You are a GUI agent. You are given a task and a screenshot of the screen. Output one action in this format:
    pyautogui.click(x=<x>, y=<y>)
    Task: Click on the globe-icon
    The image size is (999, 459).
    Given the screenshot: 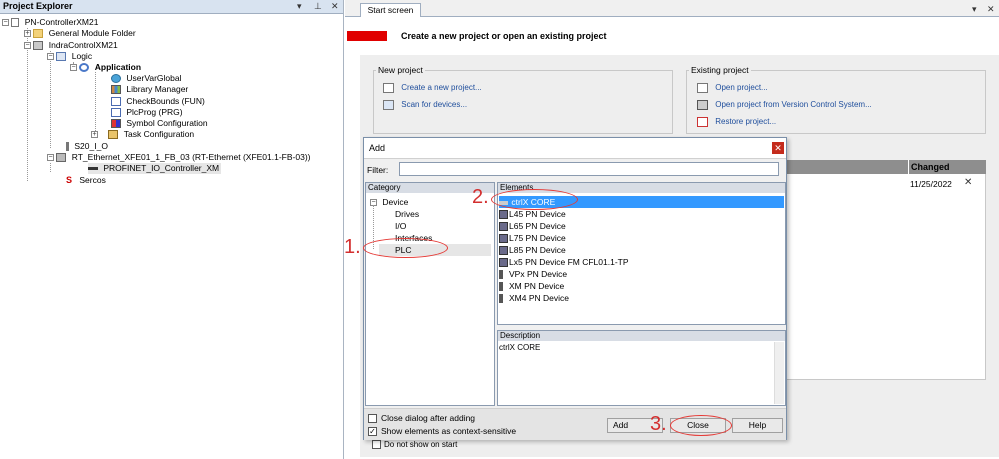 What is the action you would take?
    pyautogui.click(x=116, y=79)
    